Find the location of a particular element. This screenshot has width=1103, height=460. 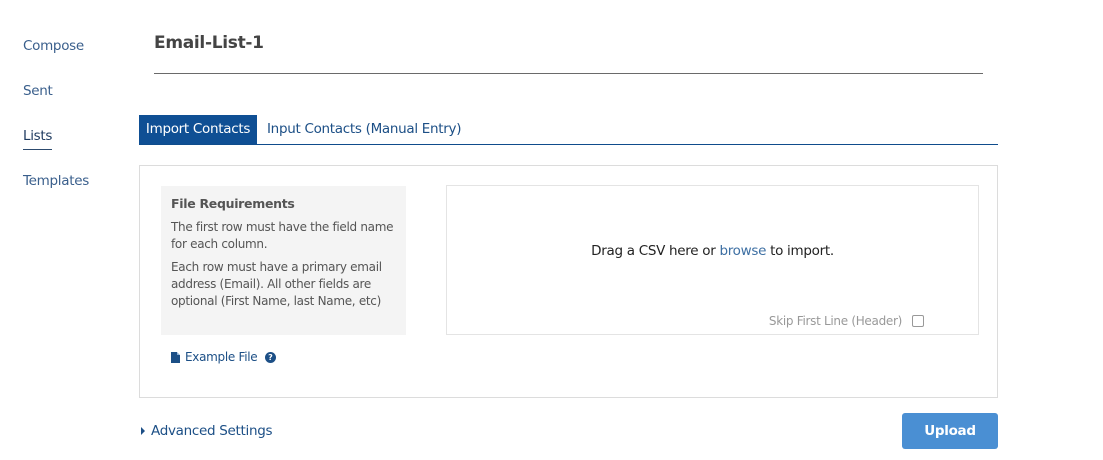

browse-link: browse is located at coordinates (742, 251).